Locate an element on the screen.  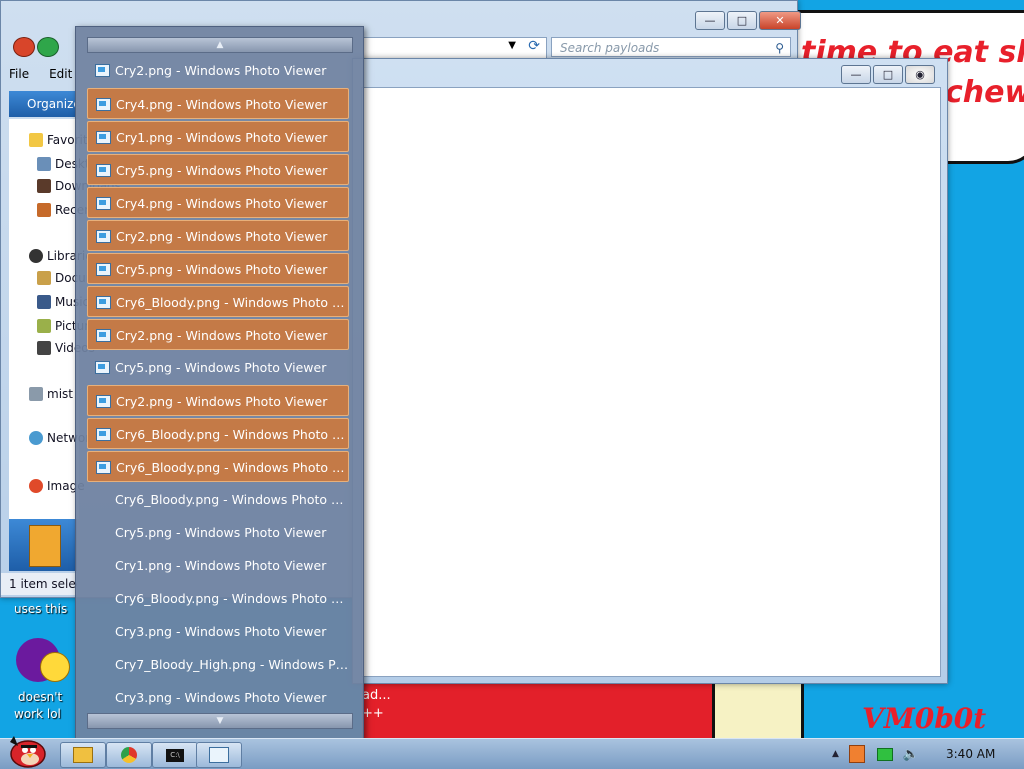
cd-icon: ◉ is located at coordinates (920, 74).